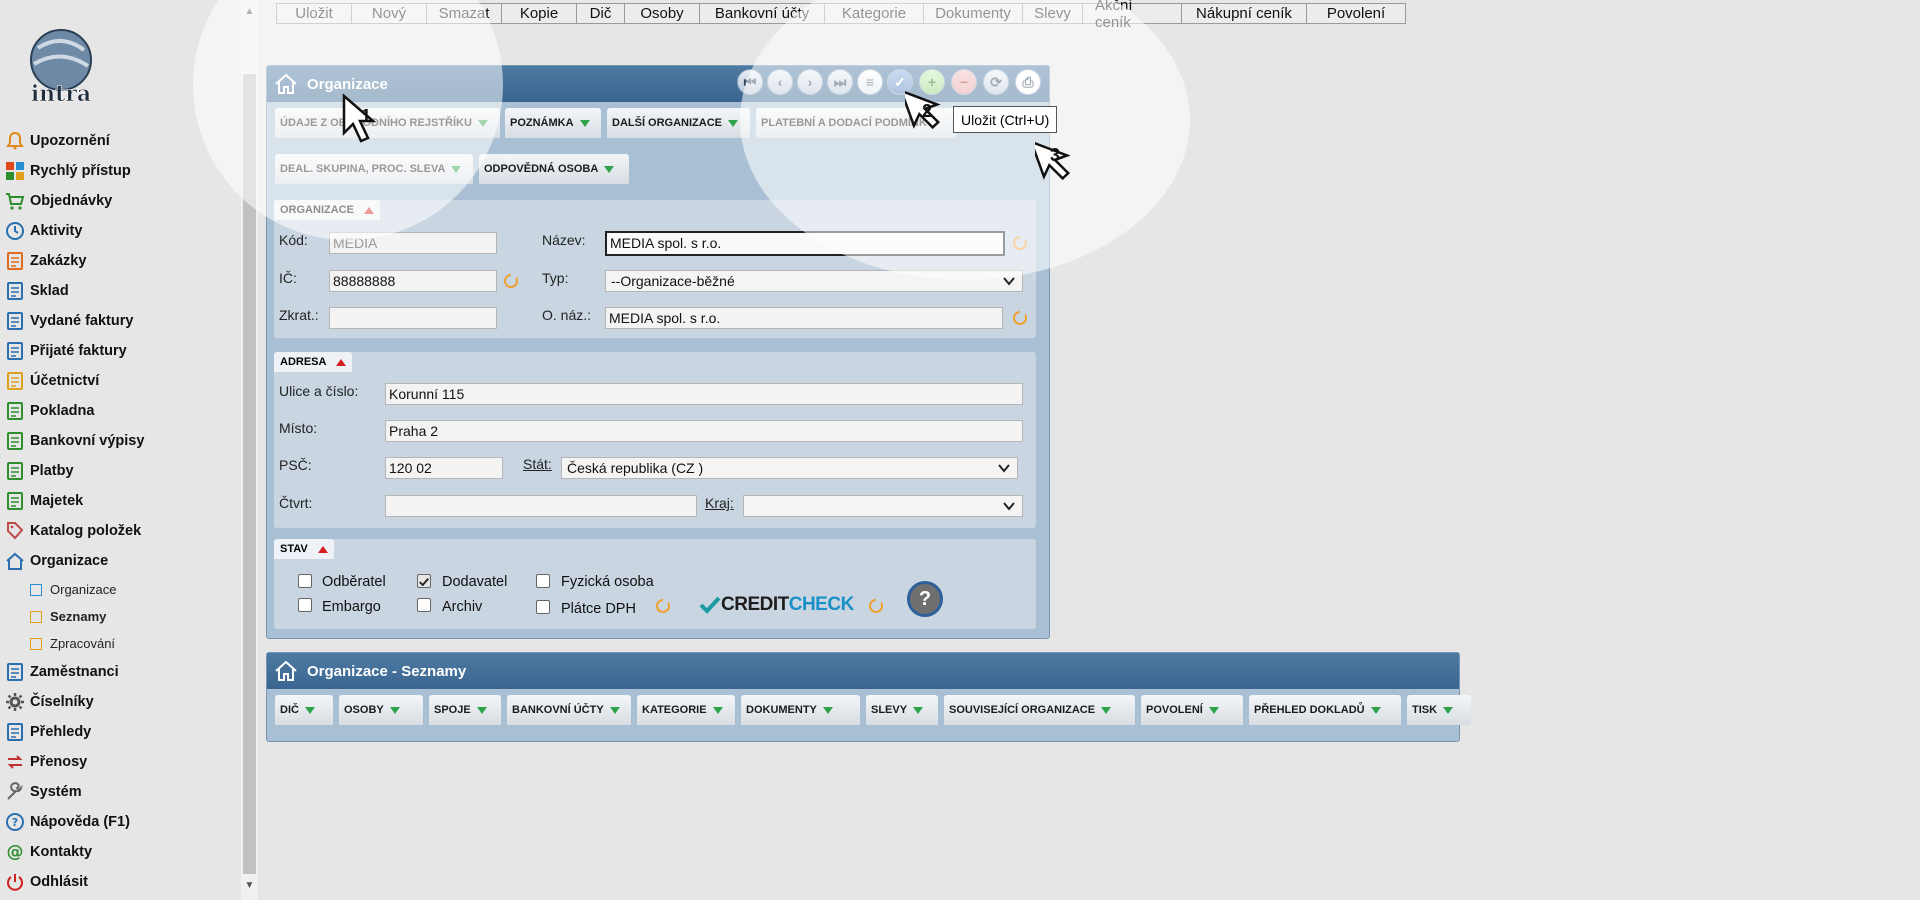 This screenshot has width=1920, height=900. I want to click on toolbar-button: Nákupní ceník, so click(1244, 13).